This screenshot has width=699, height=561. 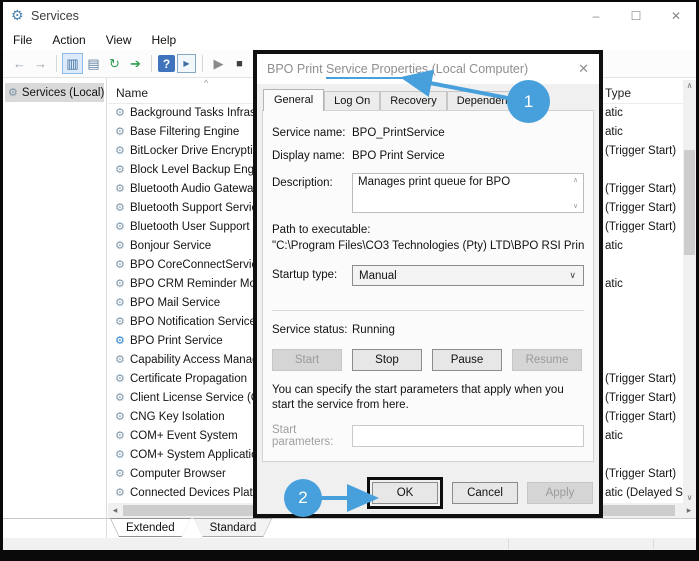 I want to click on window-controls: – ☐ ✕, so click(x=636, y=16).